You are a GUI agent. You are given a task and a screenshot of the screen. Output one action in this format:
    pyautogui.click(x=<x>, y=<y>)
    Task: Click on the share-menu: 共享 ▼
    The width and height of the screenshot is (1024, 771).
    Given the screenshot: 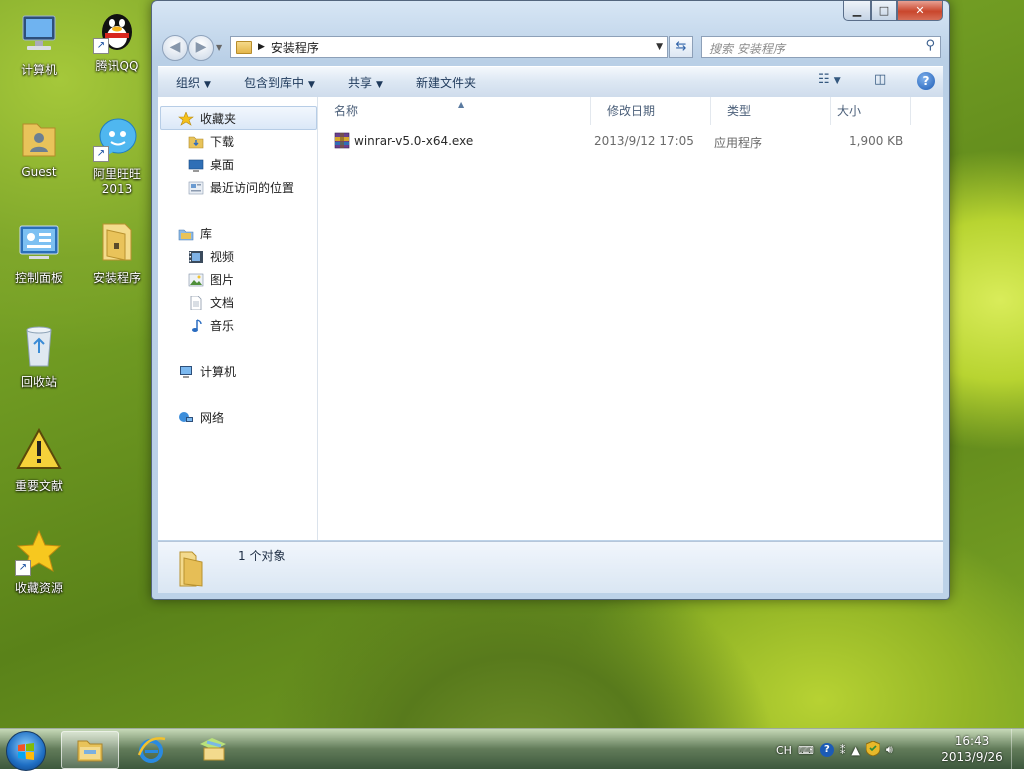 What is the action you would take?
    pyautogui.click(x=365, y=82)
    